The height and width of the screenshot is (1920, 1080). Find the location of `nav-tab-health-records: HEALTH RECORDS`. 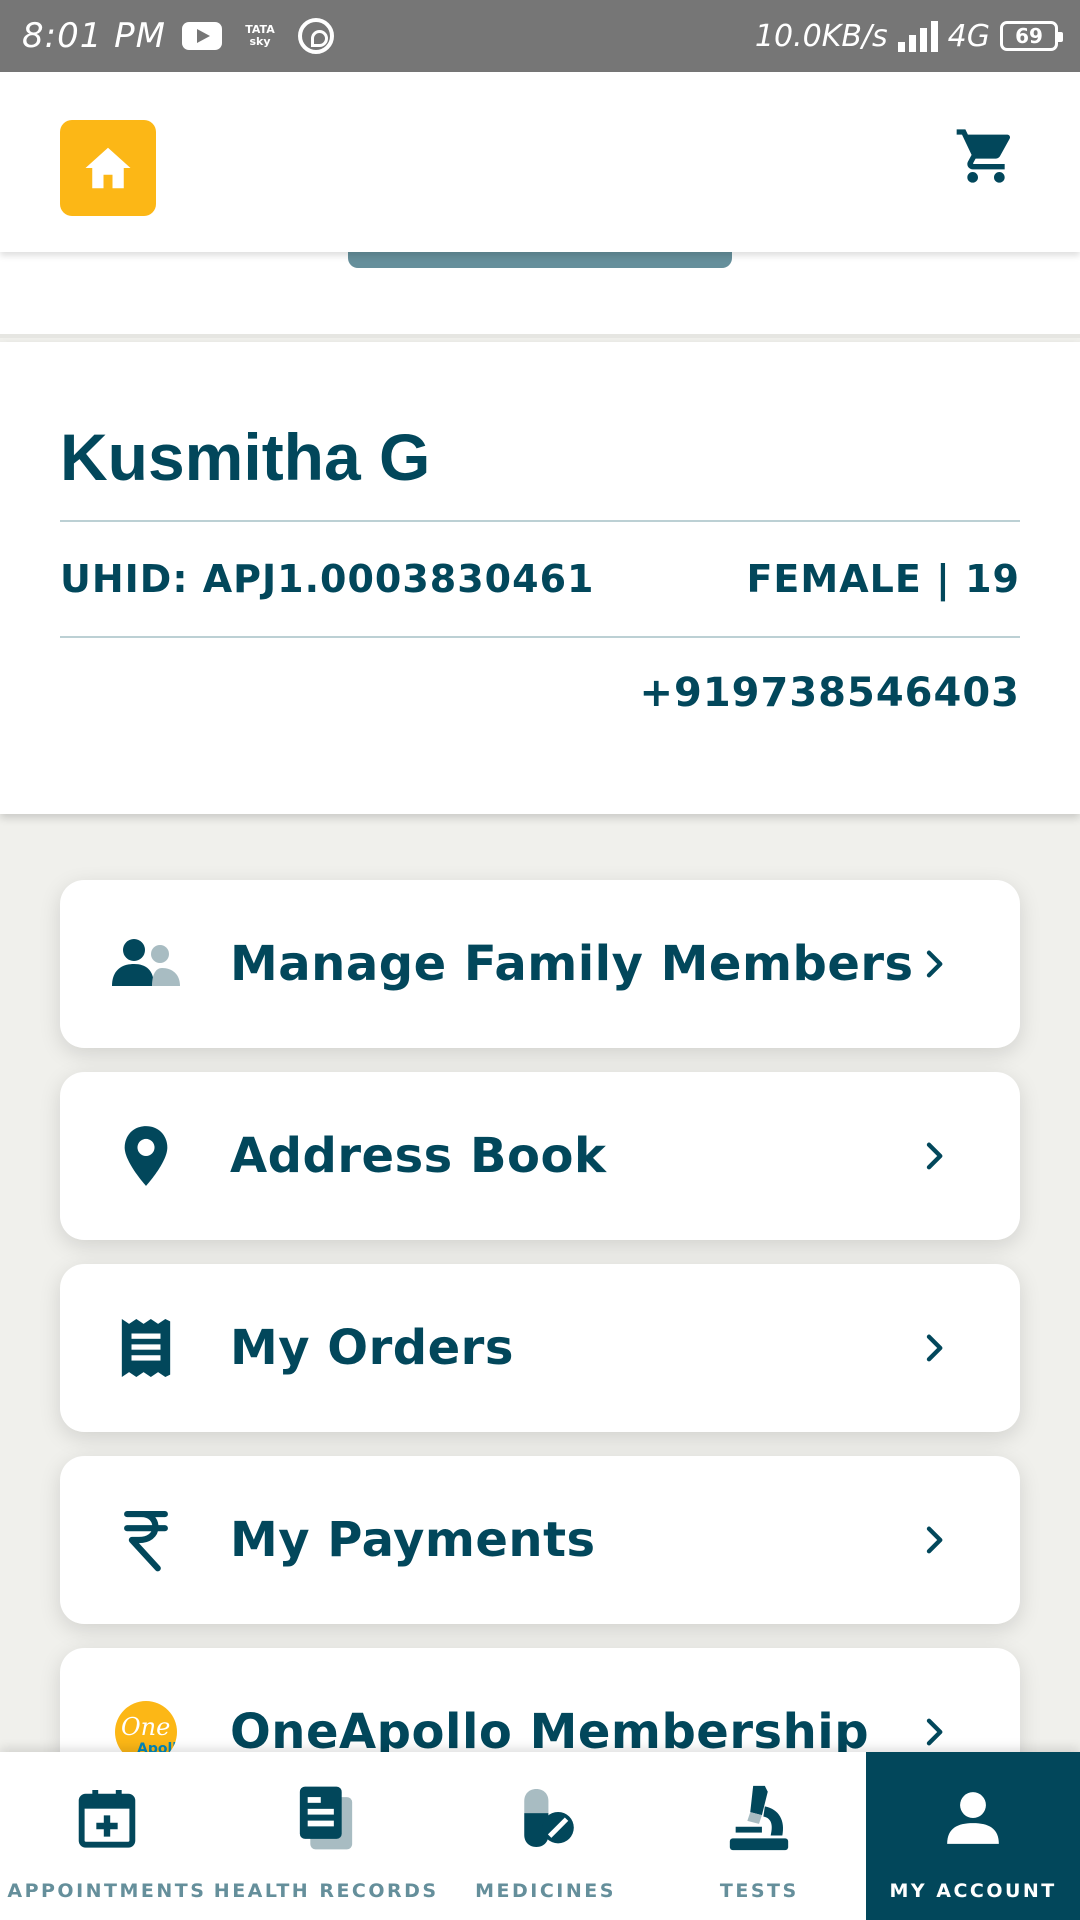

nav-tab-health-records: HEALTH RECORDS is located at coordinates (326, 1836).